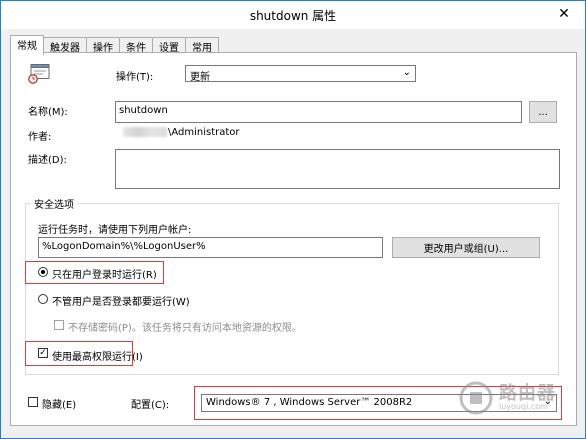 The image size is (586, 439). Describe the element at coordinates (43, 272) in the screenshot. I see `only-logged-on-radio` at that location.